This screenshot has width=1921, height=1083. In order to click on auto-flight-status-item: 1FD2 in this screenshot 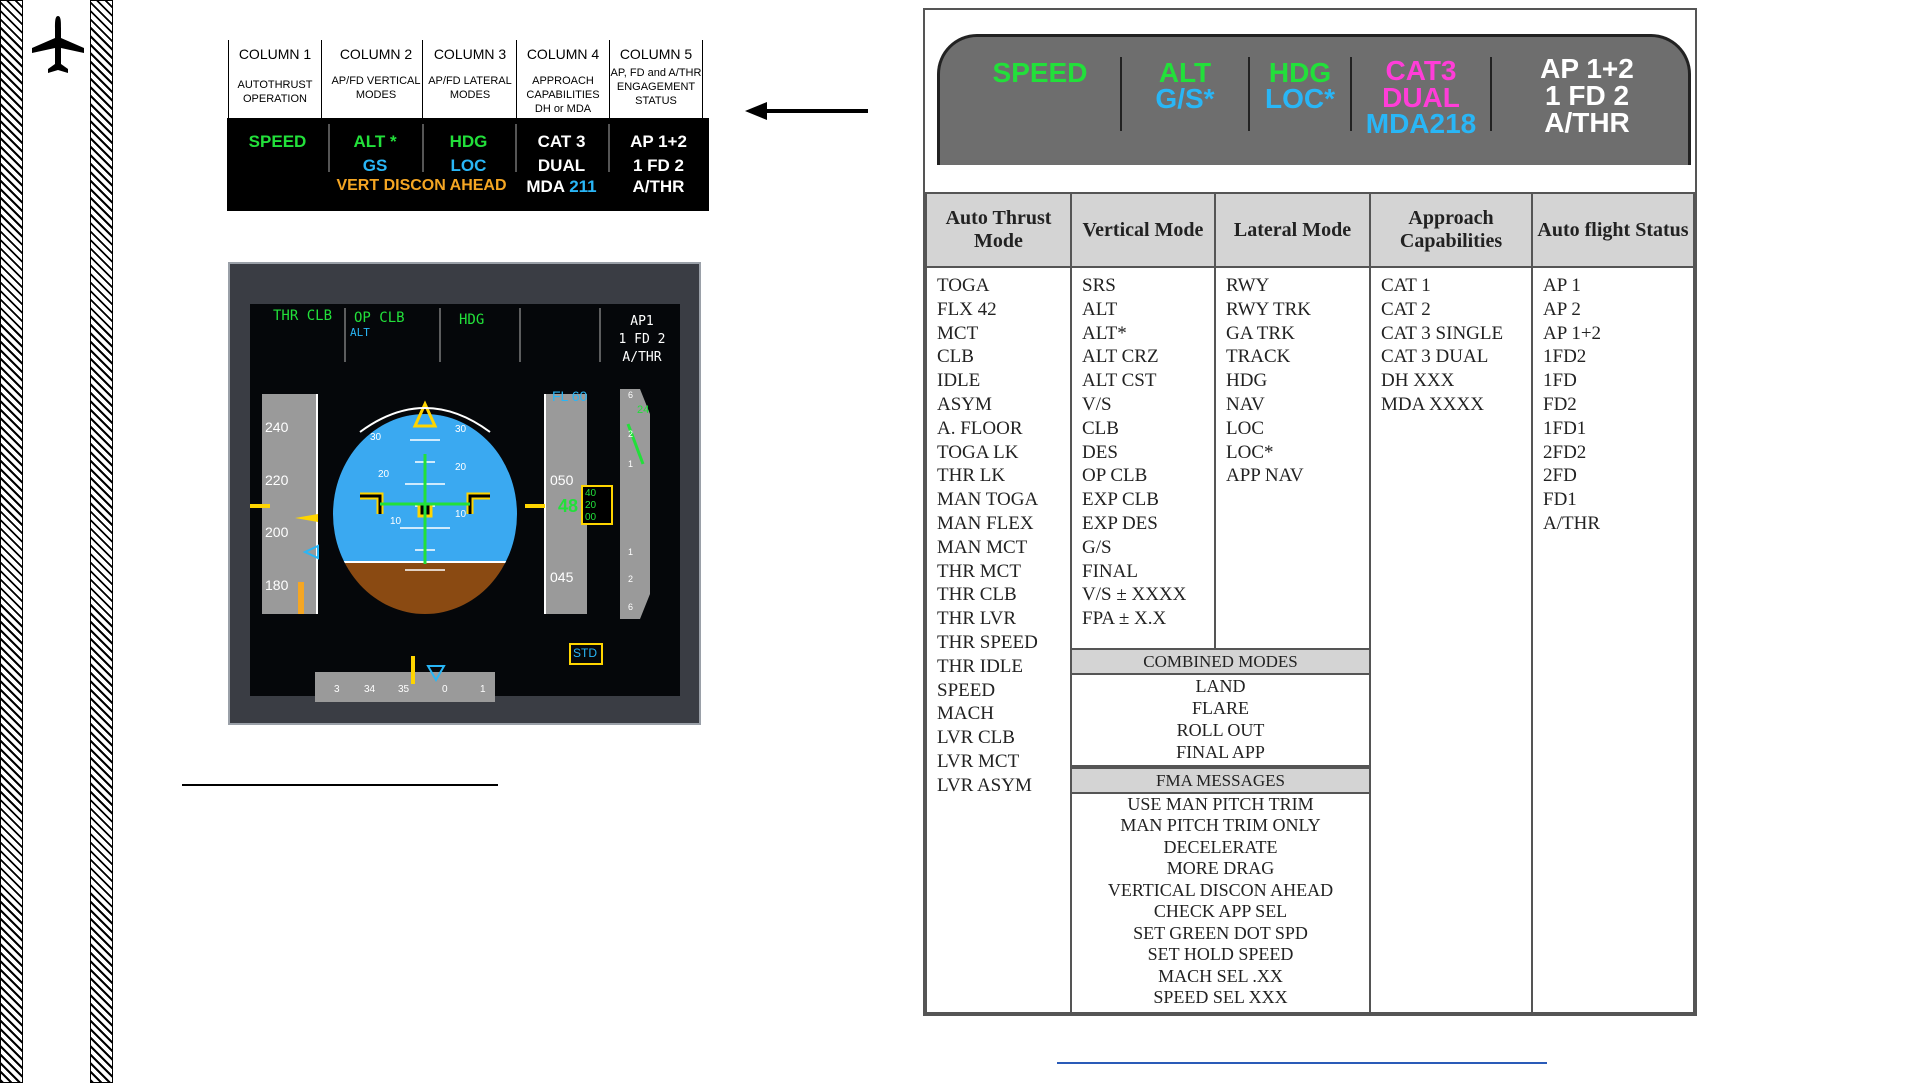, I will do `click(1565, 357)`.